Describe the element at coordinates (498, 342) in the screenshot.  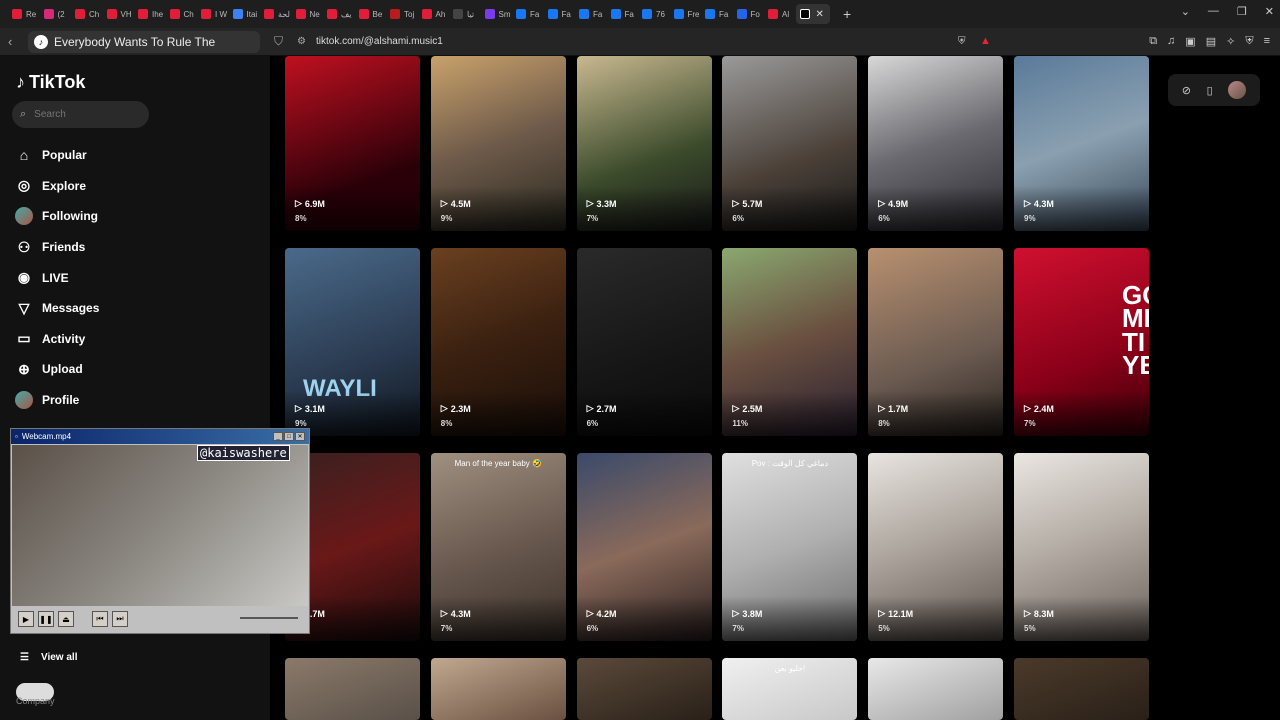
I see `video-card: ▷ 2.3M 8%` at that location.